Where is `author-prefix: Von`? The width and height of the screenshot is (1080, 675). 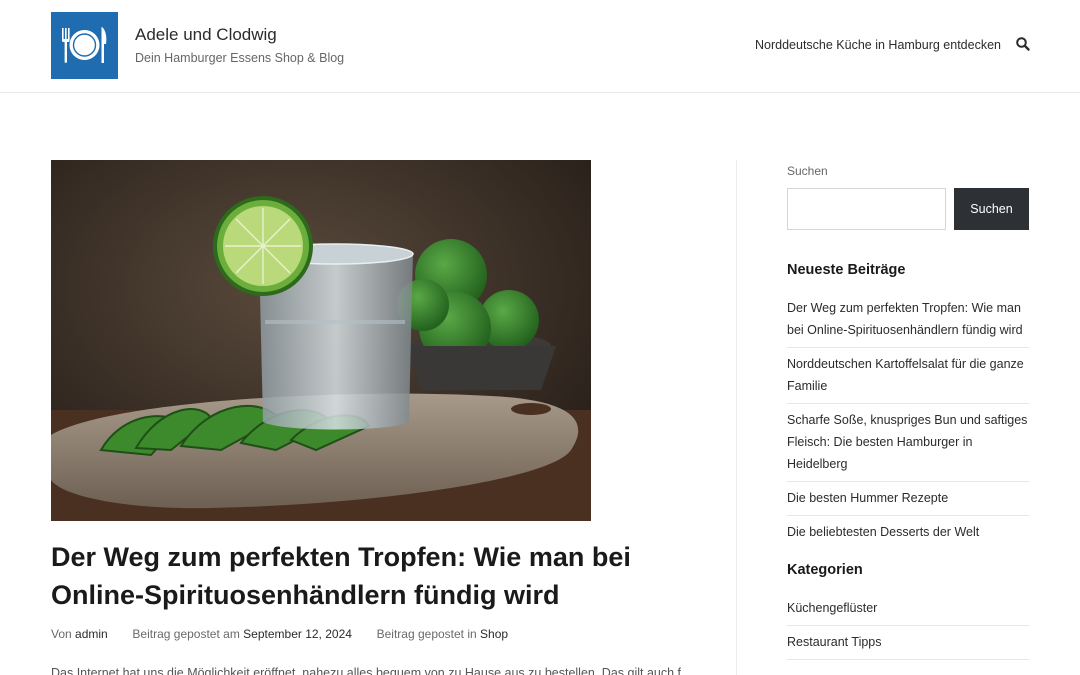
author-prefix: Von is located at coordinates (61, 634).